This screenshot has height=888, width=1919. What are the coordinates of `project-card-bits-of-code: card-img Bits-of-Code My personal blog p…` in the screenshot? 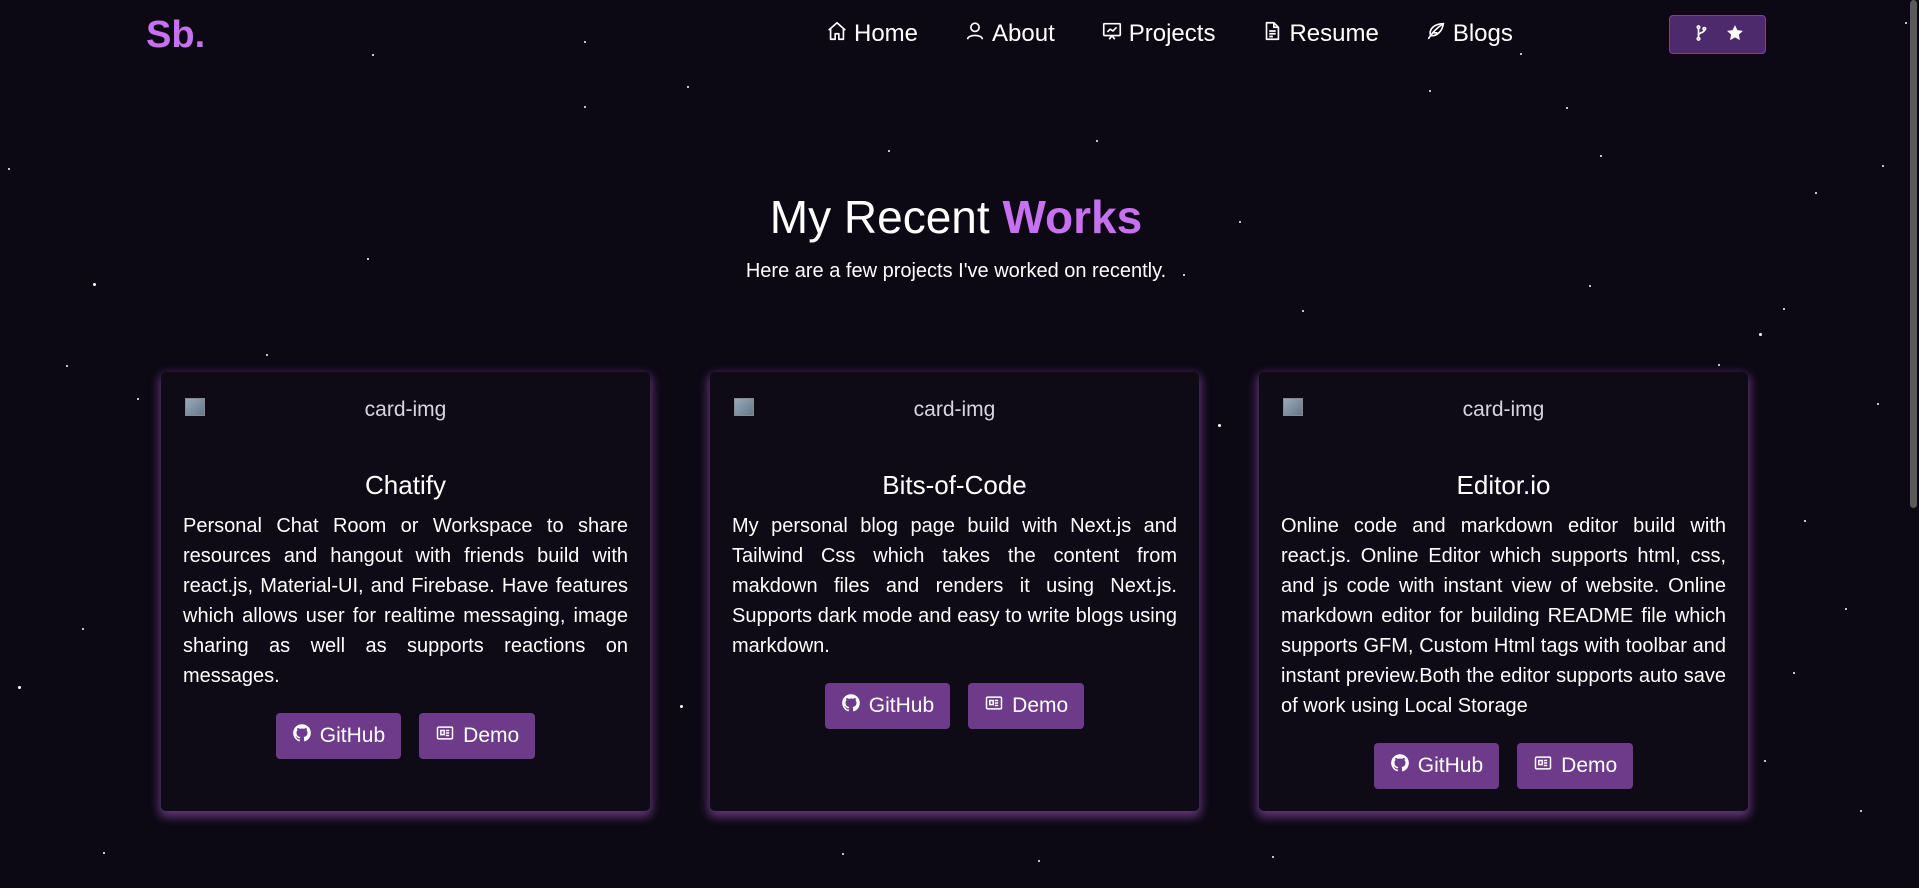 It's located at (954, 591).